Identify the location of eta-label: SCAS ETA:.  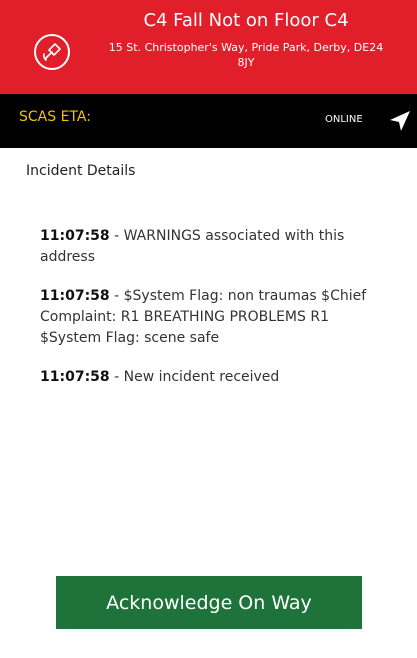
(55, 117).